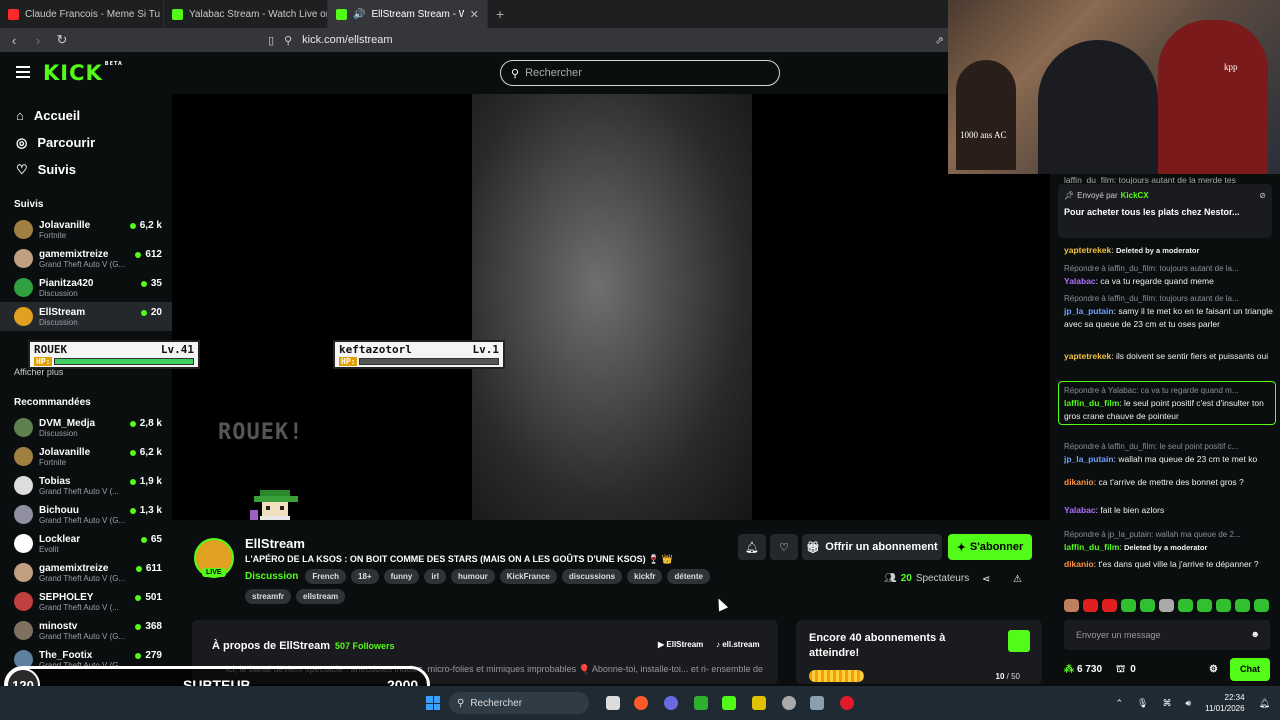  What do you see at coordinates (271, 576) in the screenshot?
I see `stream-category: Discussion` at bounding box center [271, 576].